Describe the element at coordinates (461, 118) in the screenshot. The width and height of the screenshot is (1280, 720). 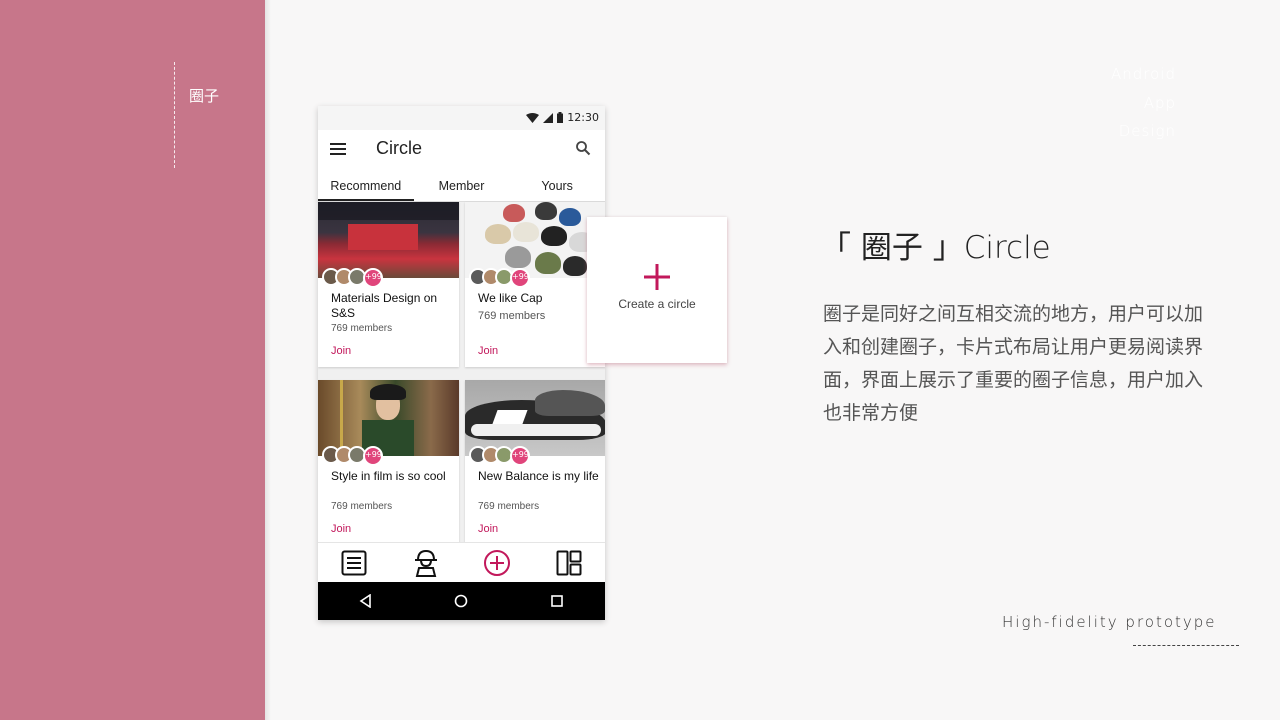
I see `status-bar: 12:30` at that location.